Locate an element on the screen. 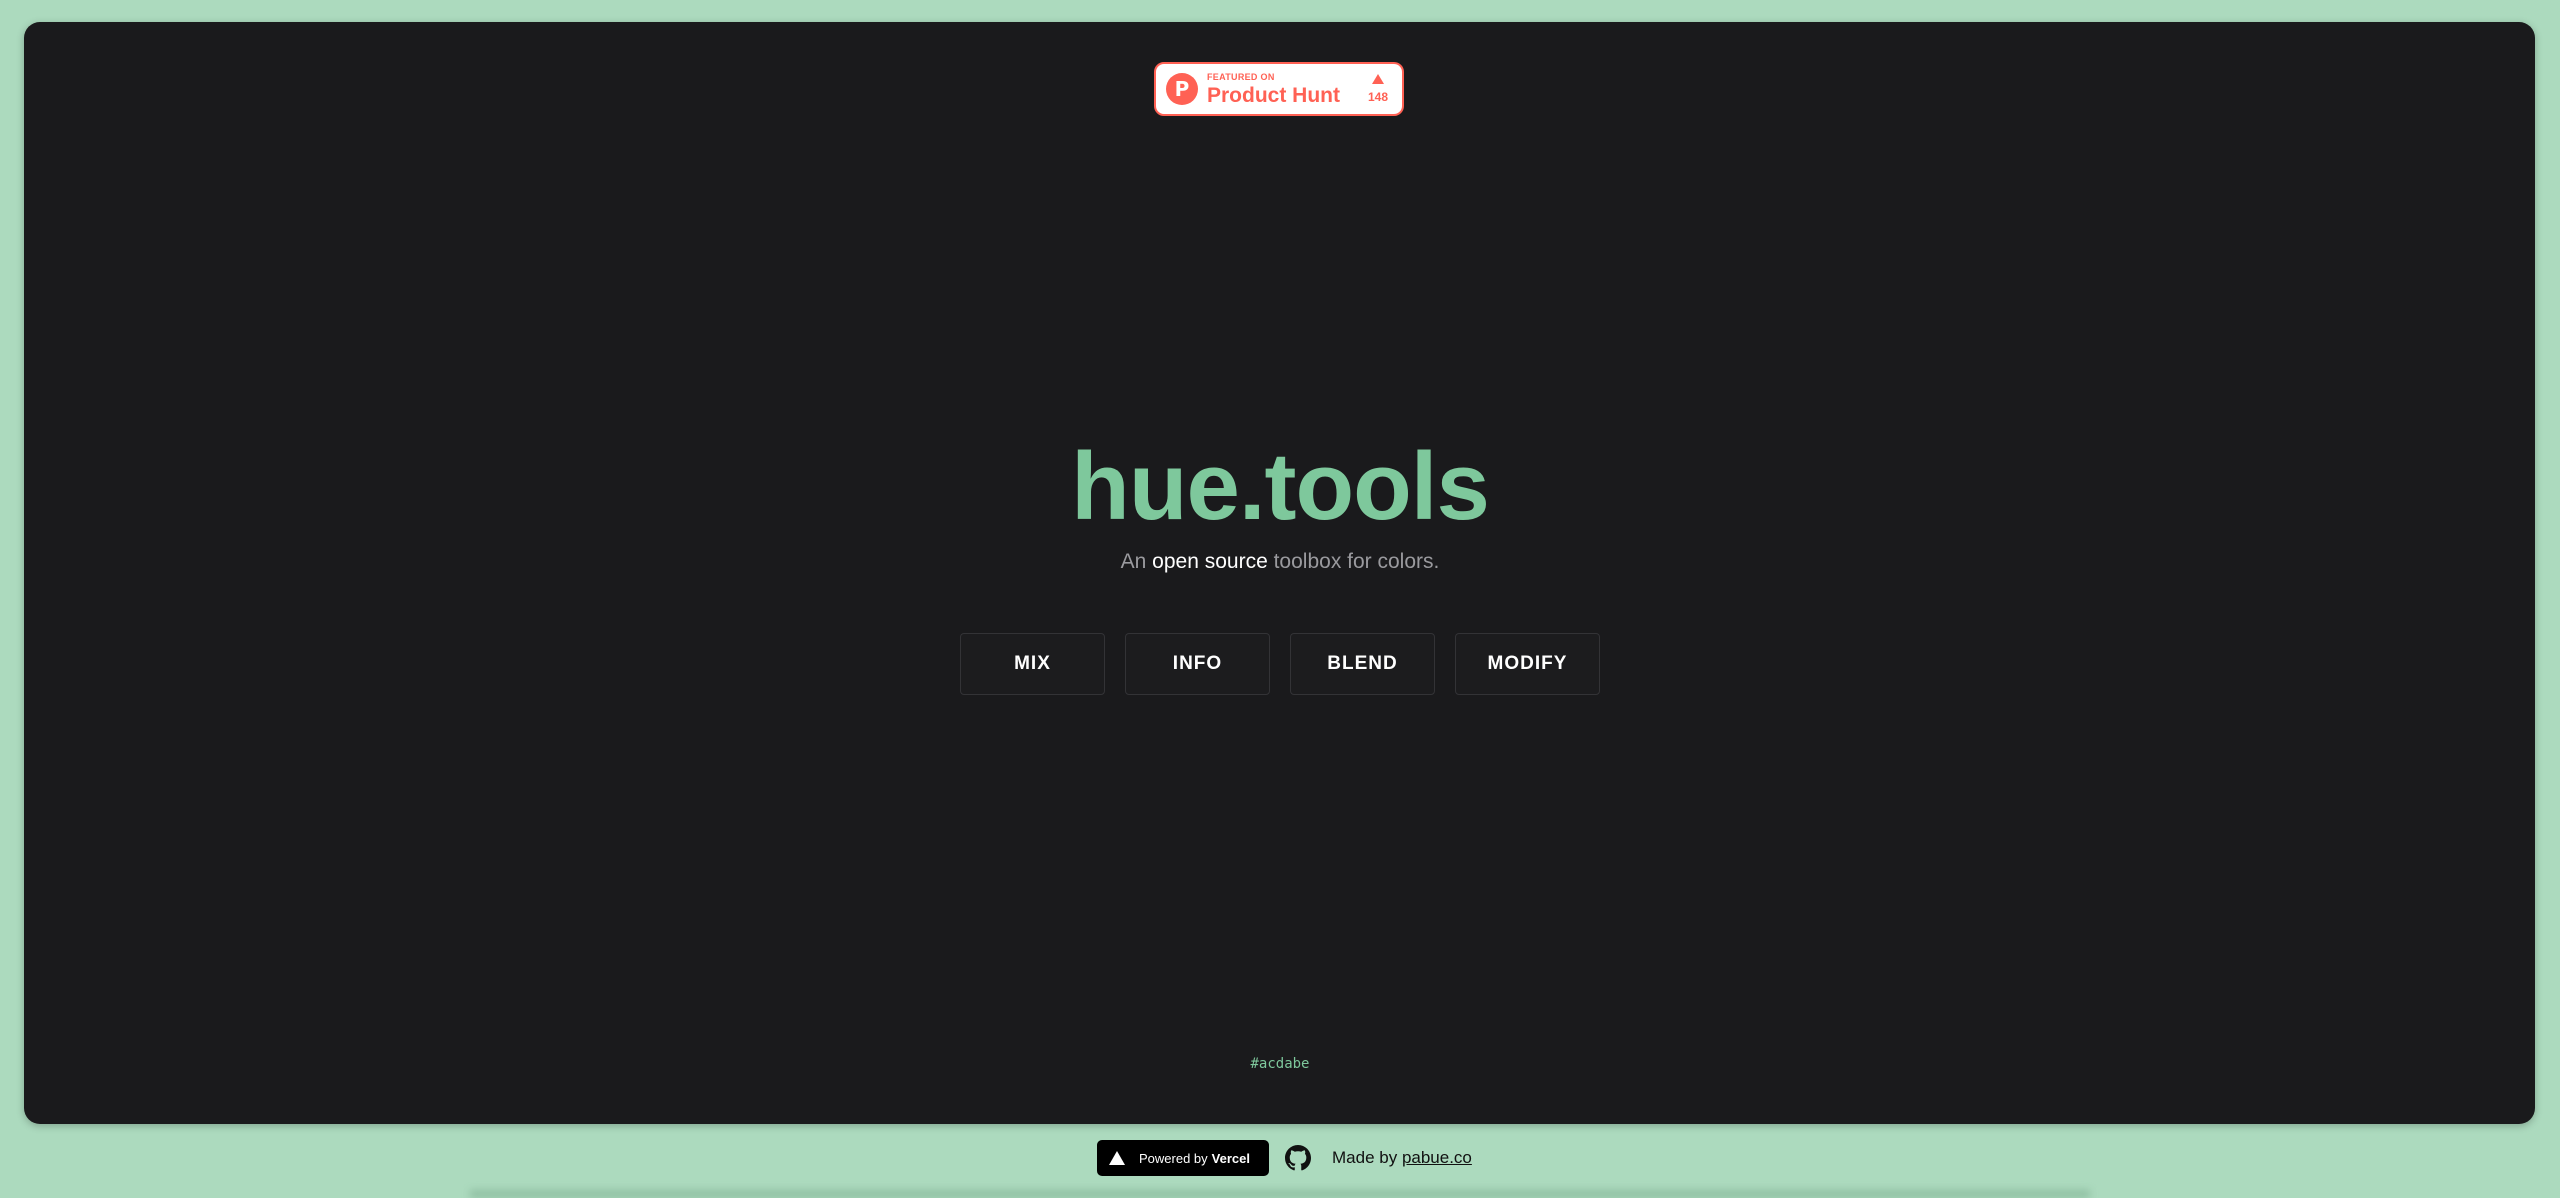 The image size is (2560, 1198). author-link: pabue.co is located at coordinates (1437, 1157).